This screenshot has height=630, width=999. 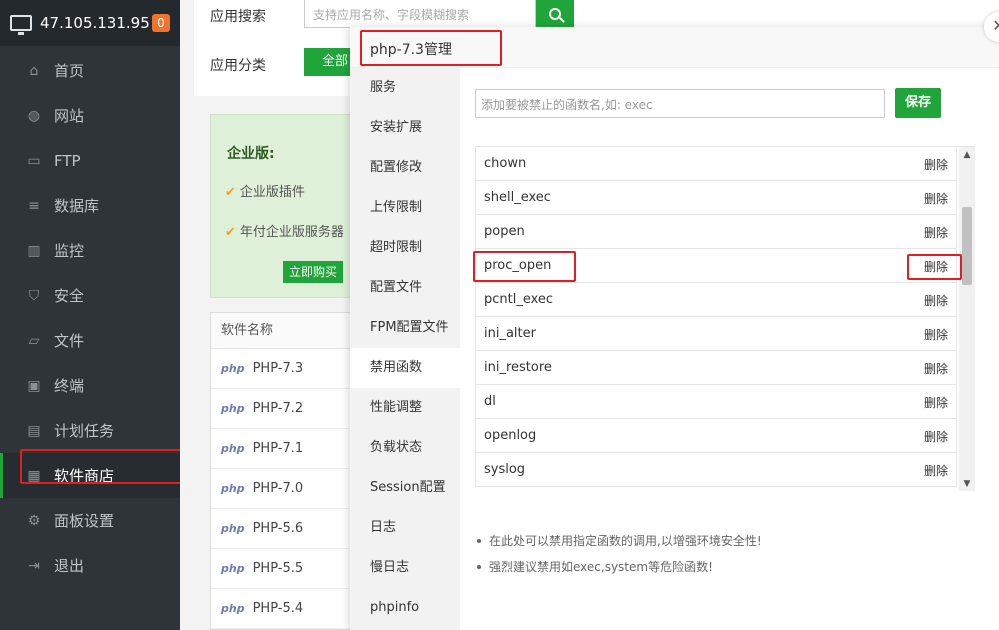 I want to click on sidebar-item-0: ⌂ 首页, so click(x=90, y=70).